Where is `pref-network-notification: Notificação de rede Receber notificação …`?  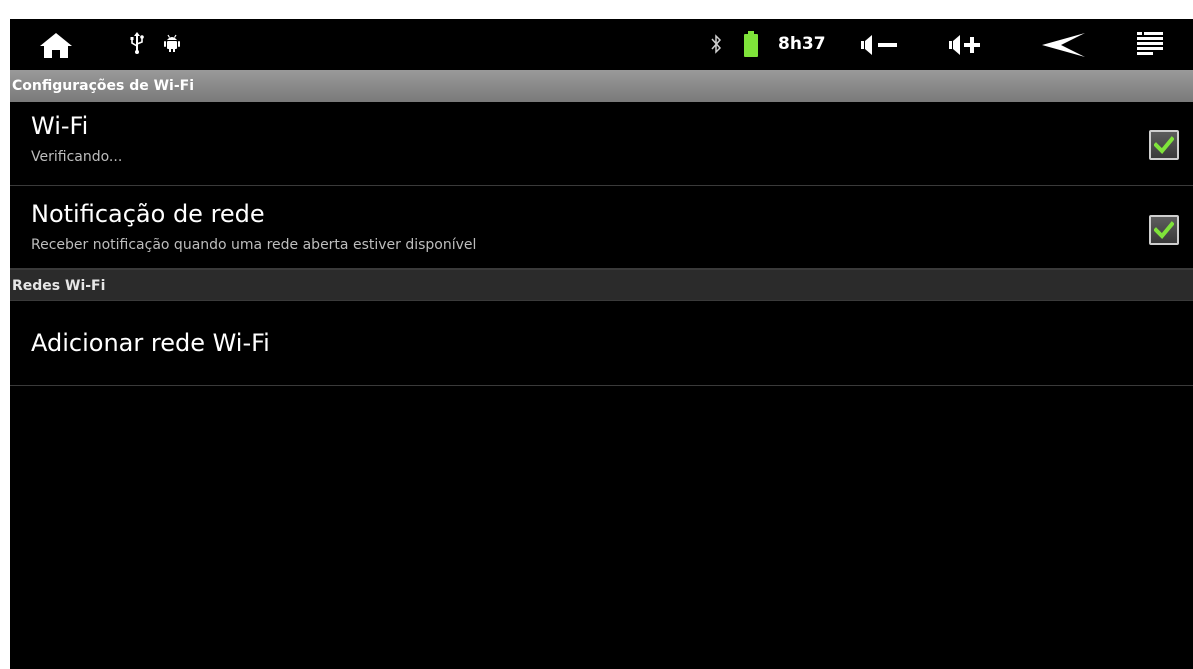
pref-network-notification: Notificação de rede Receber notificação … is located at coordinates (601, 227).